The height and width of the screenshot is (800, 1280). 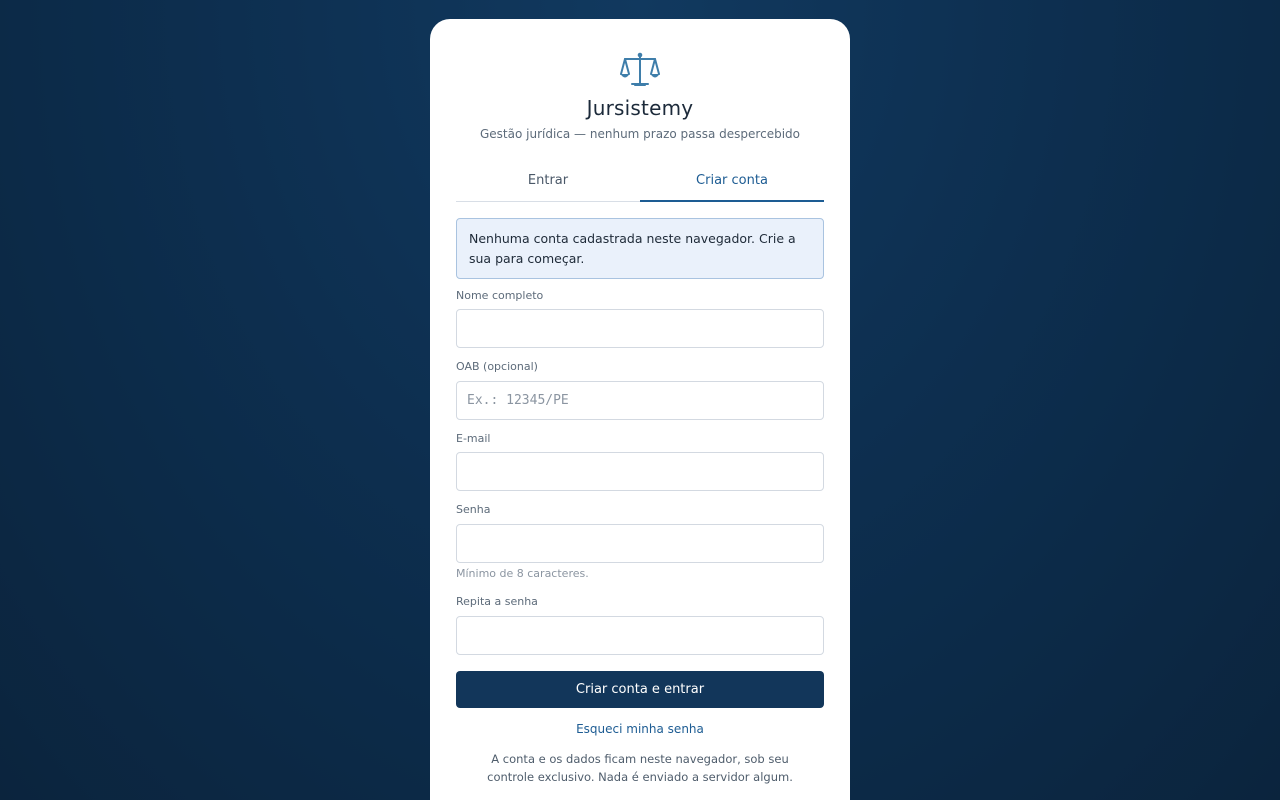 What do you see at coordinates (497, 601) in the screenshot?
I see `password-confirm-label: Repita a senha` at bounding box center [497, 601].